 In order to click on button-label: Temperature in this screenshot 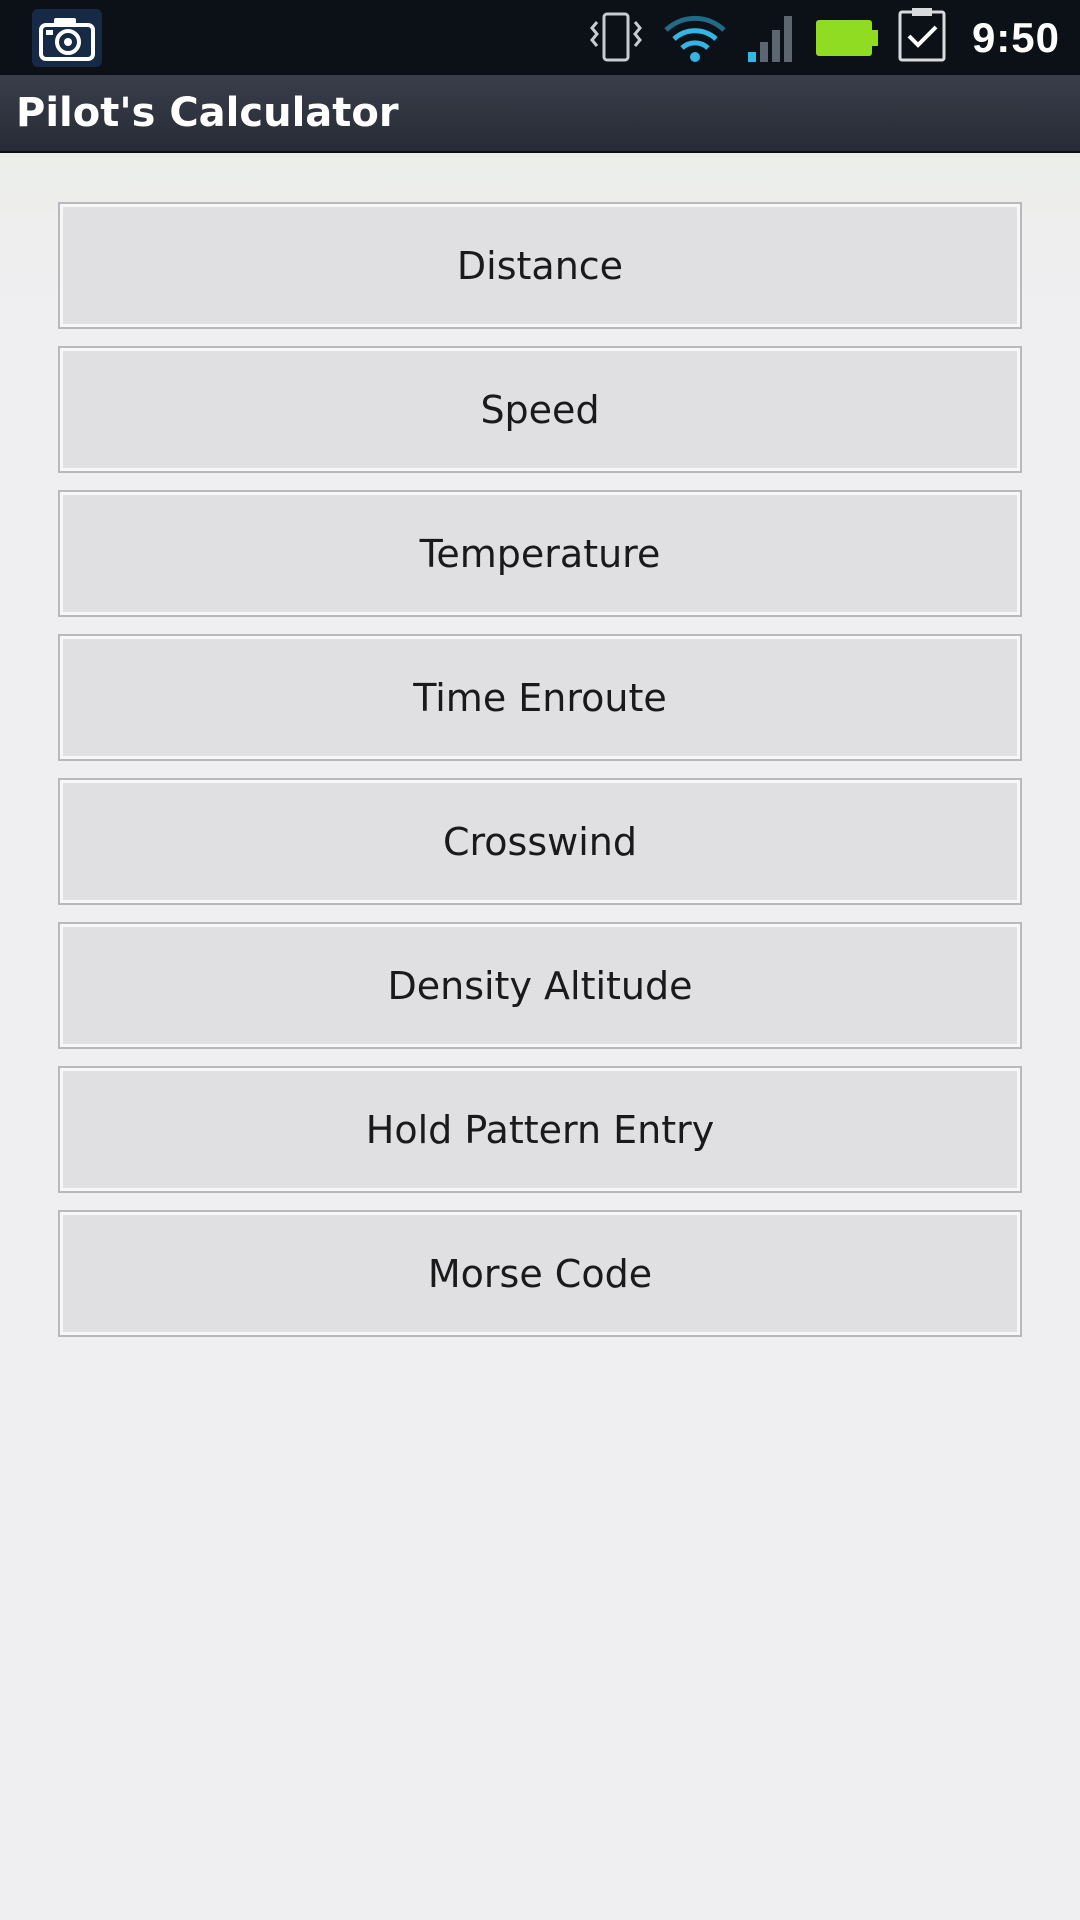, I will do `click(540, 553)`.